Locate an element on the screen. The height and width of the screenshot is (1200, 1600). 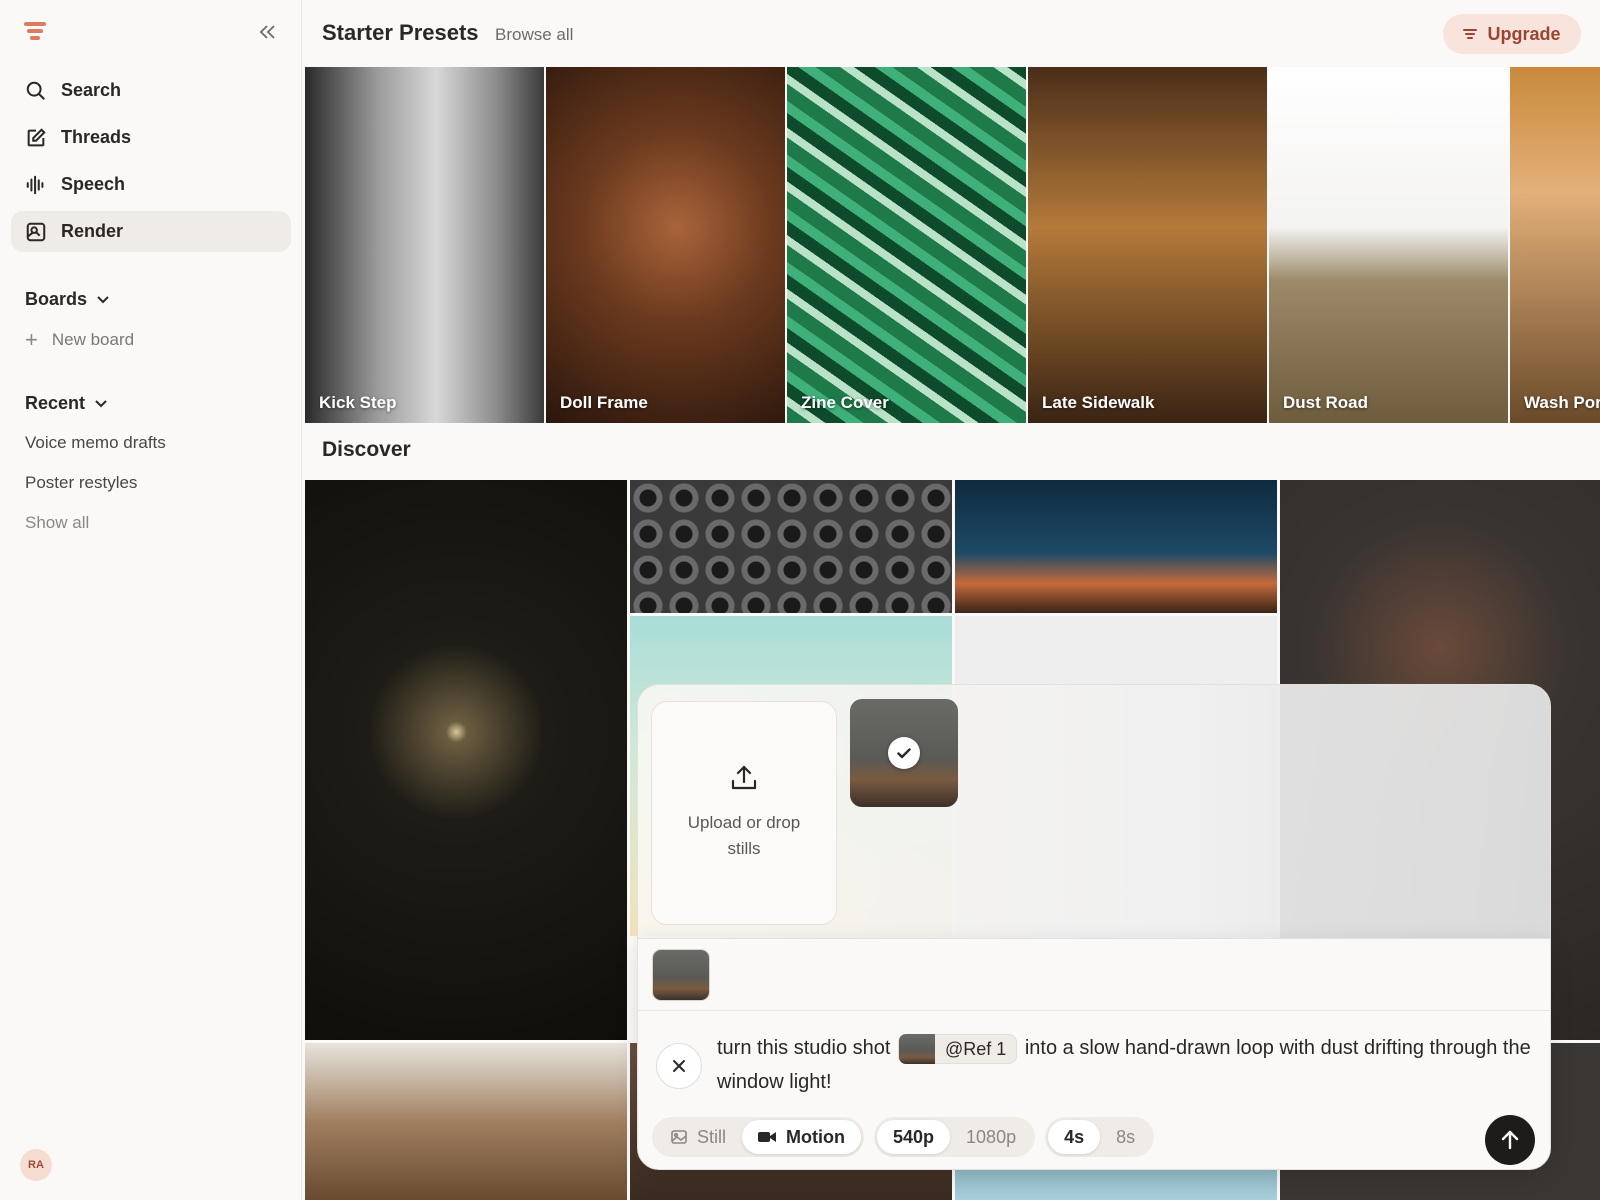
mode-label: Still is located at coordinates (712, 1136).